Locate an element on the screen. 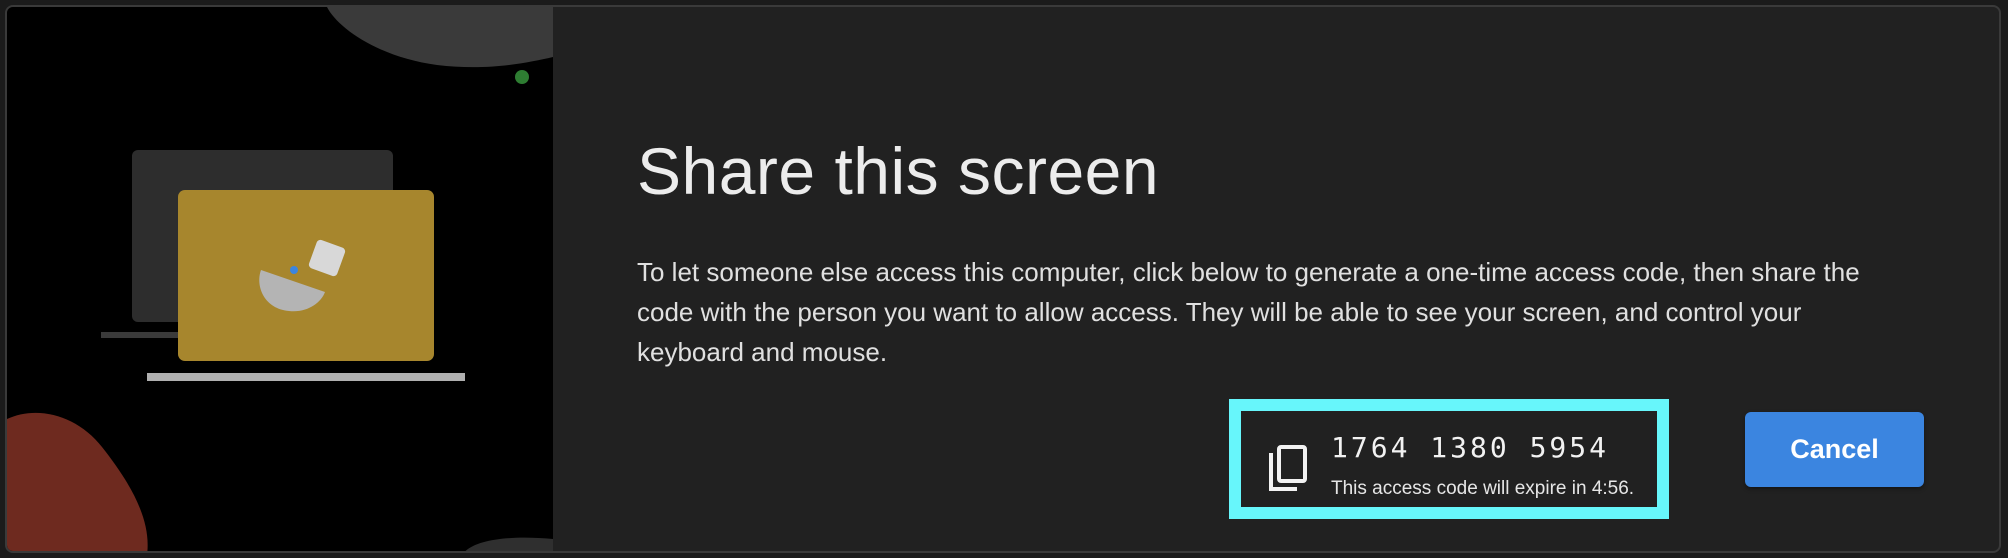 This screenshot has width=2008, height=558. blue-dot is located at coordinates (294, 270).